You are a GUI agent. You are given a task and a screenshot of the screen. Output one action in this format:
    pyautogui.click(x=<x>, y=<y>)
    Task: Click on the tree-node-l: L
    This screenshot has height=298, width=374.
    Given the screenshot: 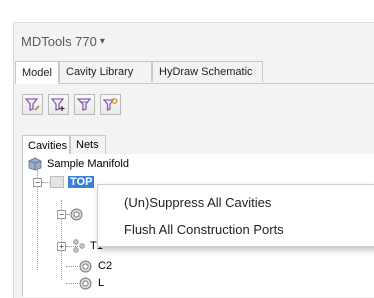 What is the action you would take?
    pyautogui.click(x=91, y=283)
    